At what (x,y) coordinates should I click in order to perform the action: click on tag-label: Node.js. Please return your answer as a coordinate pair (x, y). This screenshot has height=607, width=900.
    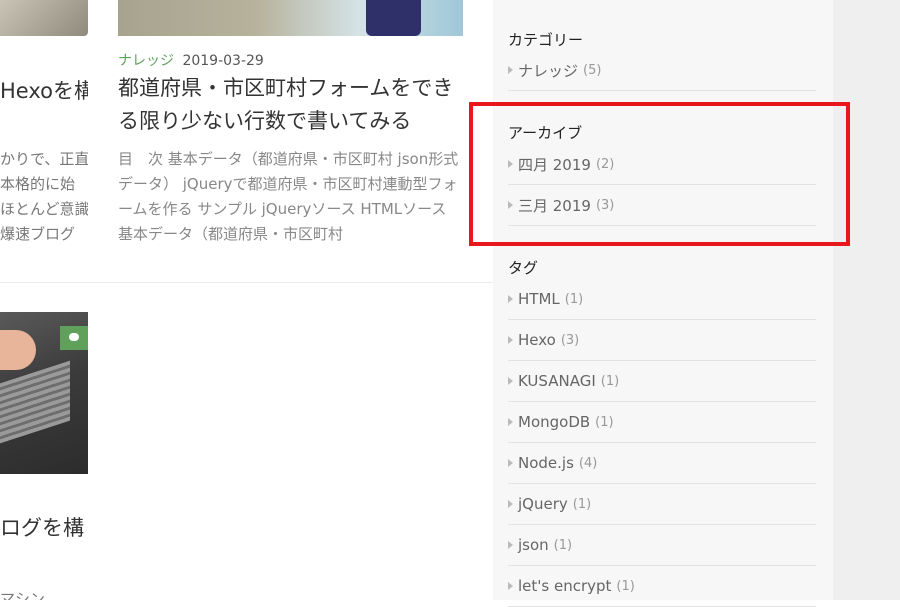
    Looking at the image, I should click on (546, 463).